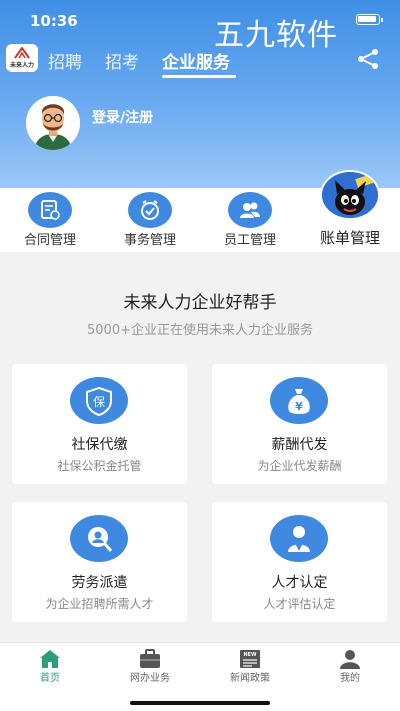 The width and height of the screenshot is (400, 711). I want to click on service-desc: 为企业招聘所需人才, so click(99, 604).